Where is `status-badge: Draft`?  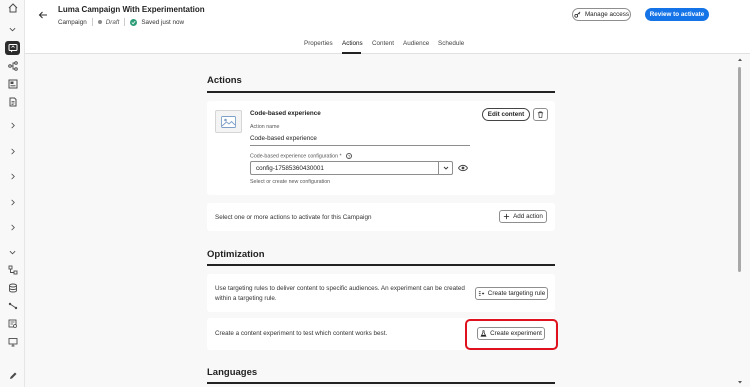
status-badge: Draft is located at coordinates (112, 22).